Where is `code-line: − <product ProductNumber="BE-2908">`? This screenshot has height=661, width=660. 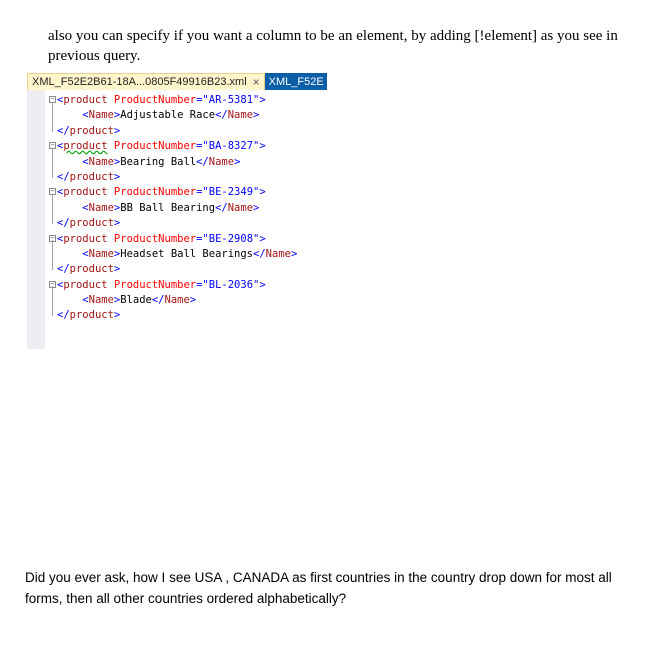 code-line: − <product ProductNumber="BE-2908"> is located at coordinates (198, 239).